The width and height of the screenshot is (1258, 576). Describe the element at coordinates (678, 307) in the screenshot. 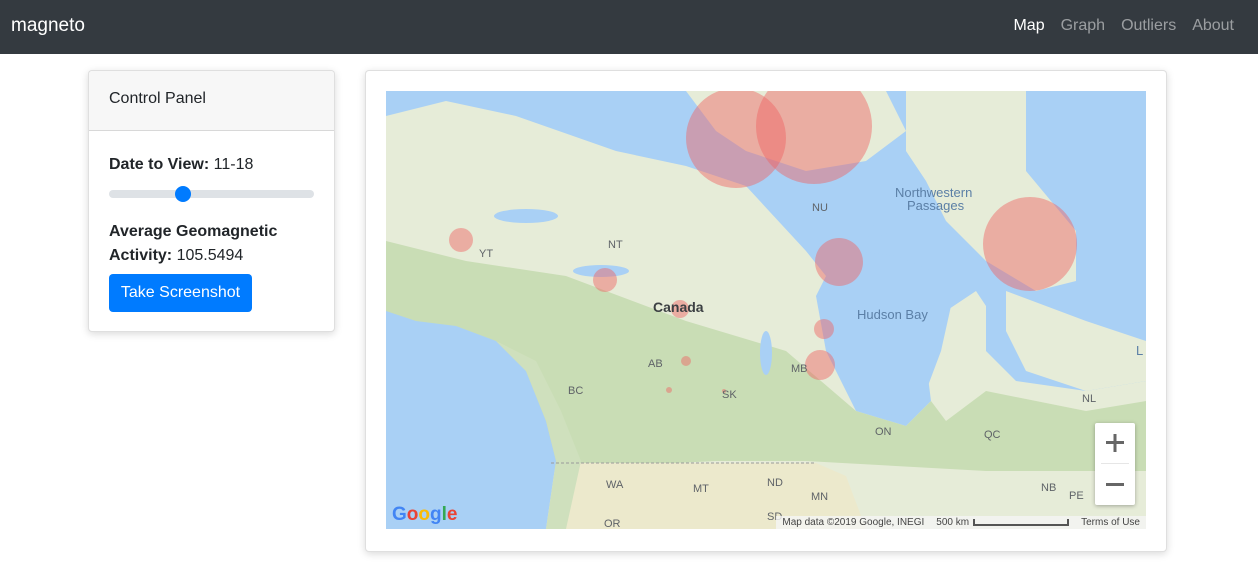

I see `label-canada: Canada` at that location.